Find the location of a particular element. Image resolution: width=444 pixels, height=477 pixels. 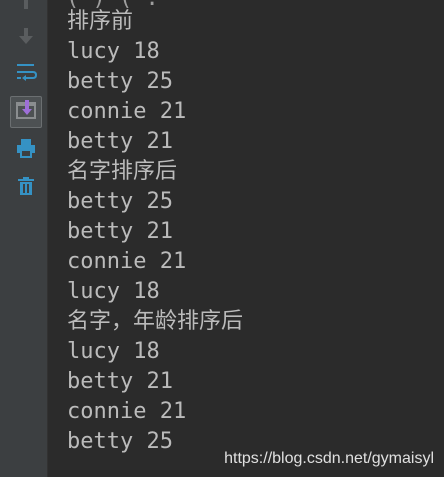

arrow-down-icon is located at coordinates (26, 38).